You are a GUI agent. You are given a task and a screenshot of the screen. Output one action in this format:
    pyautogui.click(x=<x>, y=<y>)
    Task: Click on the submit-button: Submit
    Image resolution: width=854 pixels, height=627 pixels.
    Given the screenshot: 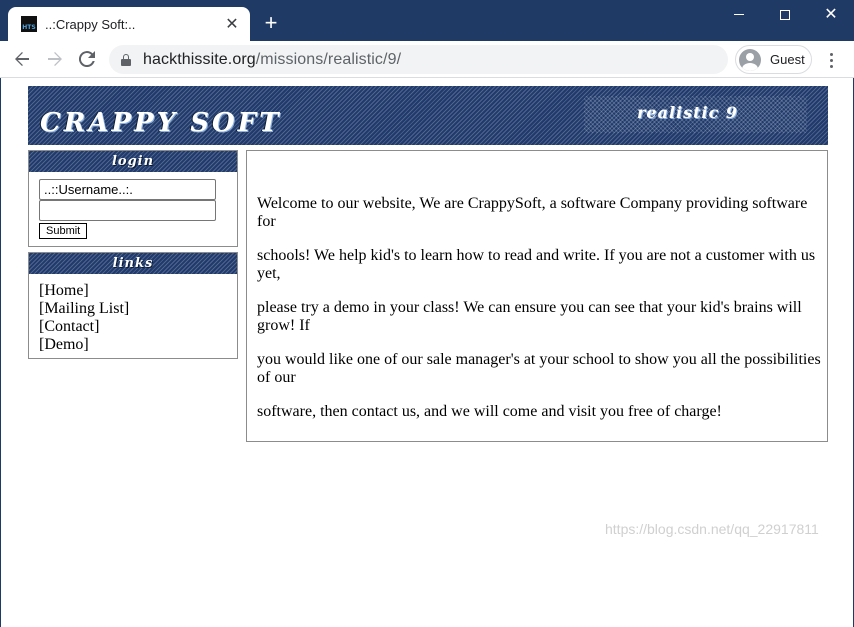 What is the action you would take?
    pyautogui.click(x=63, y=231)
    